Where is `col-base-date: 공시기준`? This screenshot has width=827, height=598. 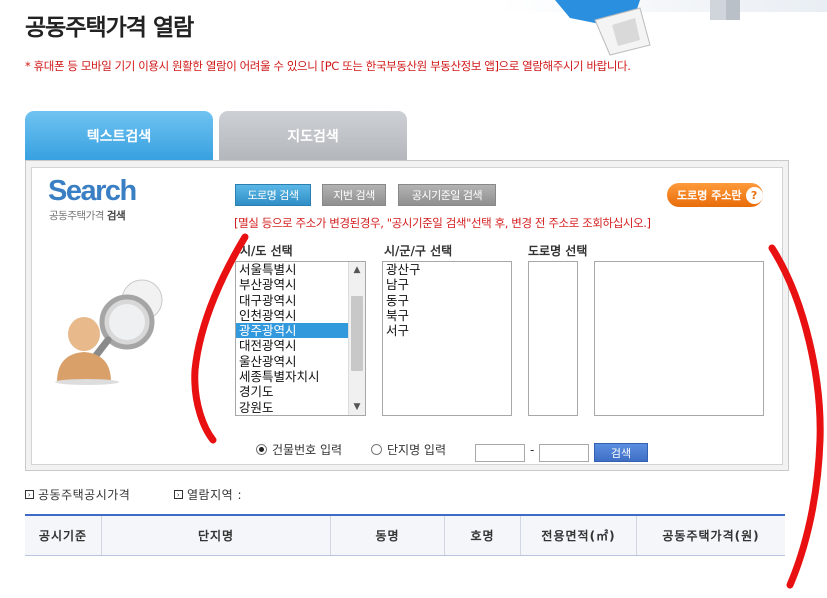
col-base-date: 공시기준 is located at coordinates (63, 535).